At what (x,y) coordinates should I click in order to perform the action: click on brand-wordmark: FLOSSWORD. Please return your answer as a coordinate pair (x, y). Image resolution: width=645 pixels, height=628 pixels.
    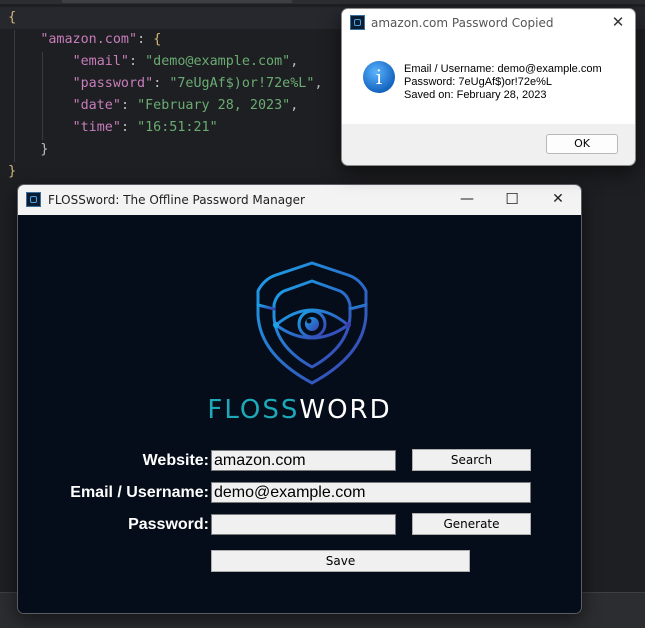
    Looking at the image, I should click on (299, 410).